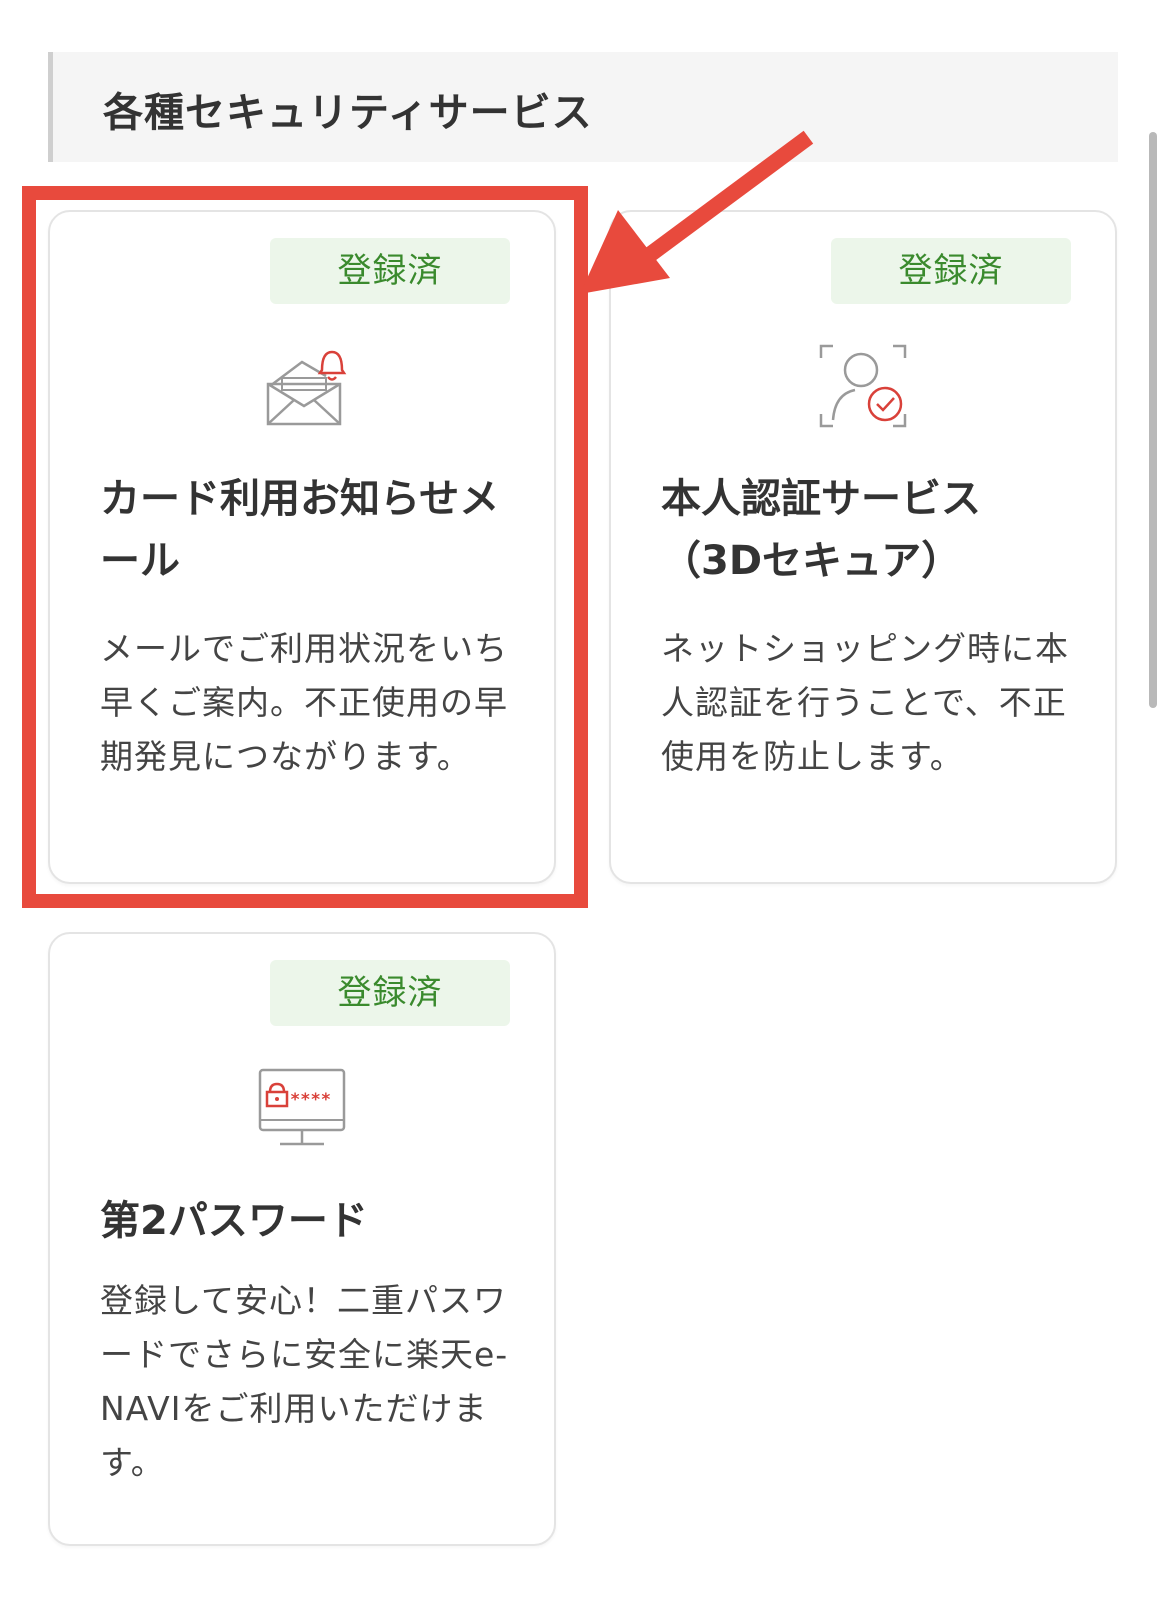  What do you see at coordinates (304, 1381) in the screenshot?
I see `card-description: 登録して安心！二重パスワードでさらに安全に楽天e-NAVIをご利用いただけます。` at bounding box center [304, 1381].